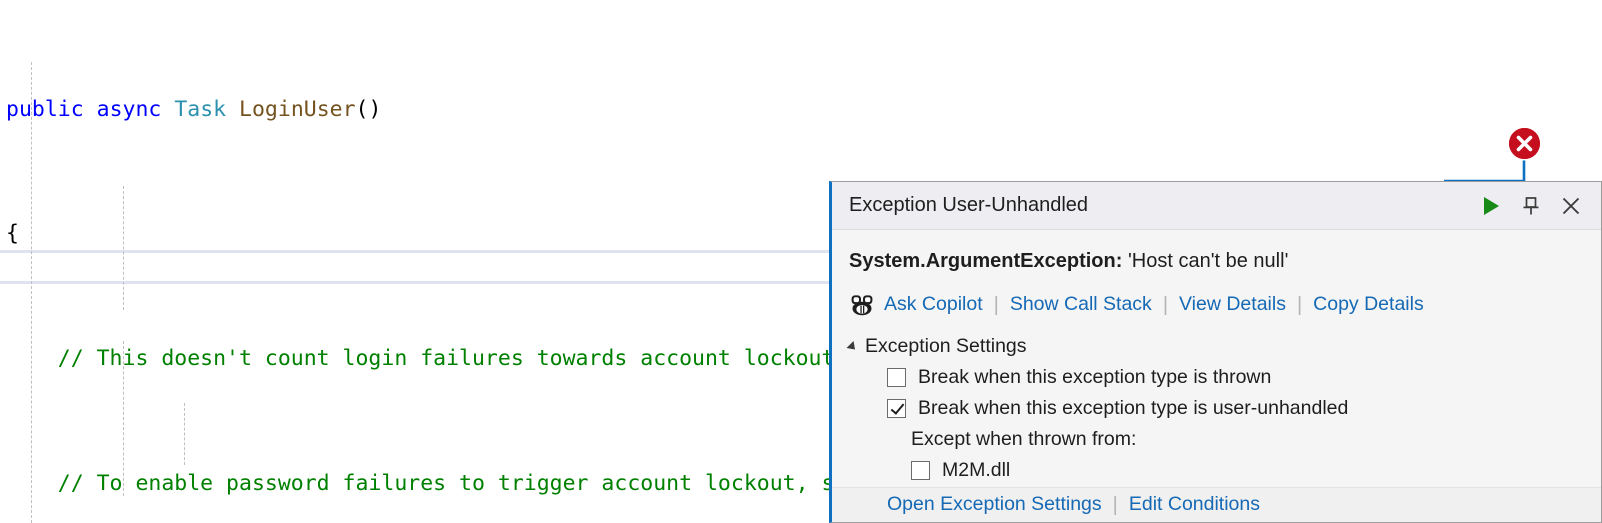  What do you see at coordinates (994, 504) in the screenshot?
I see `open-exception-settings-link: Open Exception Settings` at bounding box center [994, 504].